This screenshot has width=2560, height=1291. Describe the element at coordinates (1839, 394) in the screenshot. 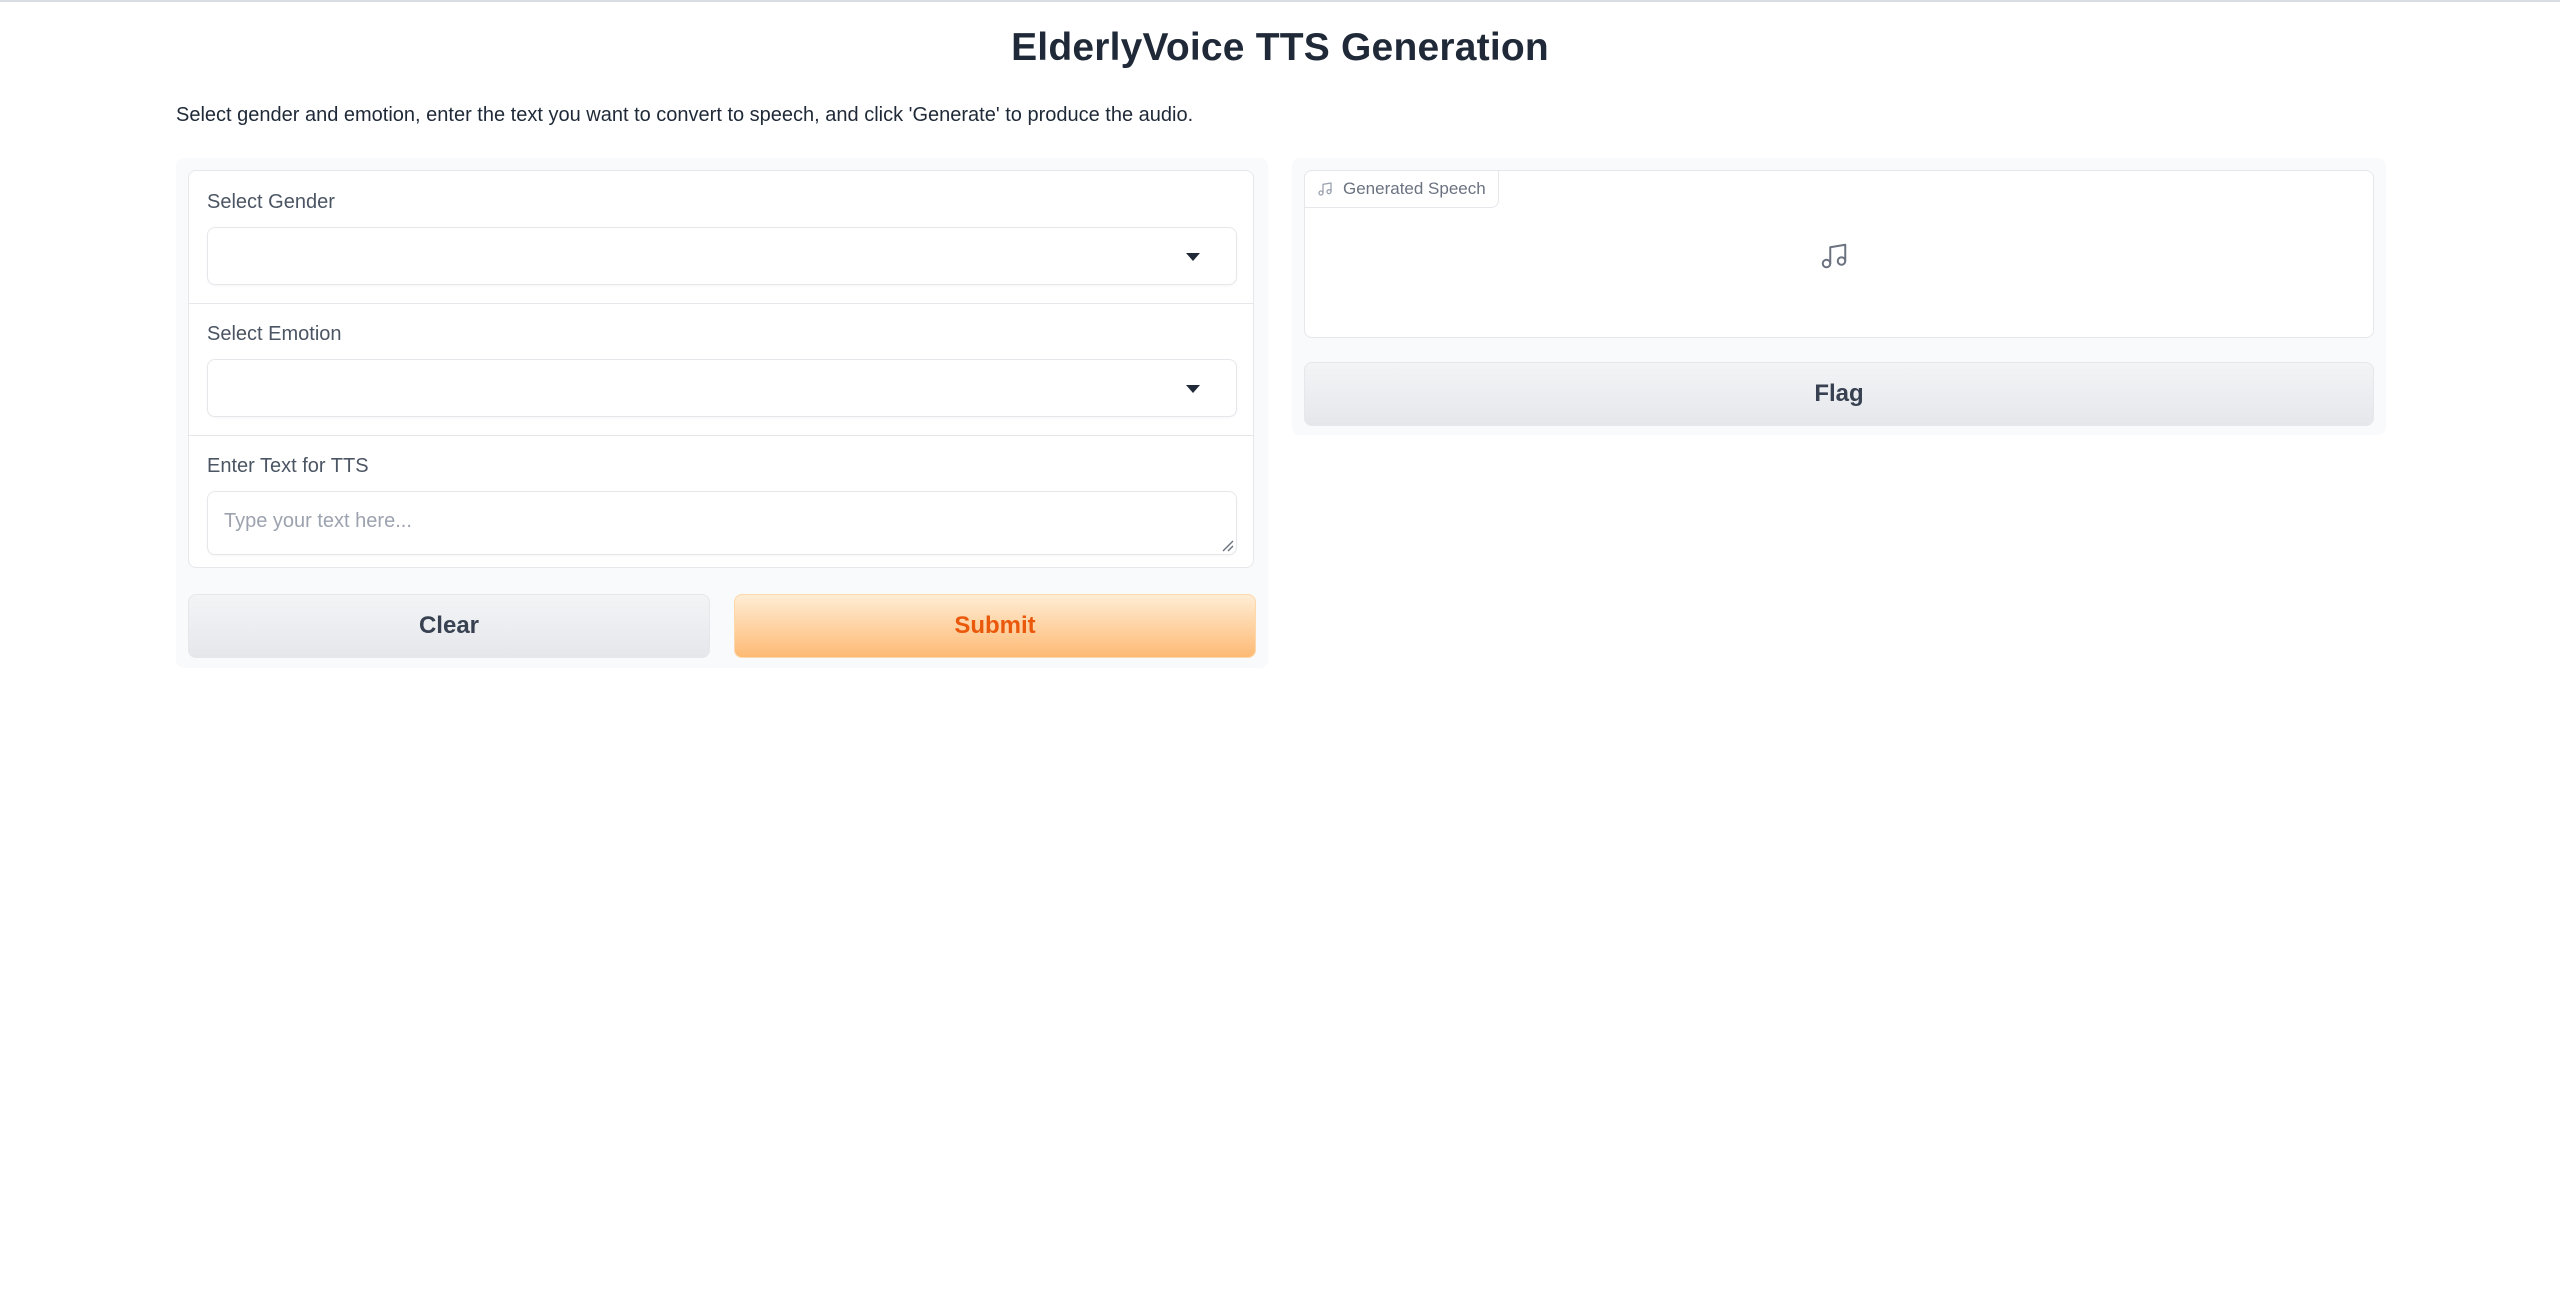

I see `flag-button: Flag` at that location.